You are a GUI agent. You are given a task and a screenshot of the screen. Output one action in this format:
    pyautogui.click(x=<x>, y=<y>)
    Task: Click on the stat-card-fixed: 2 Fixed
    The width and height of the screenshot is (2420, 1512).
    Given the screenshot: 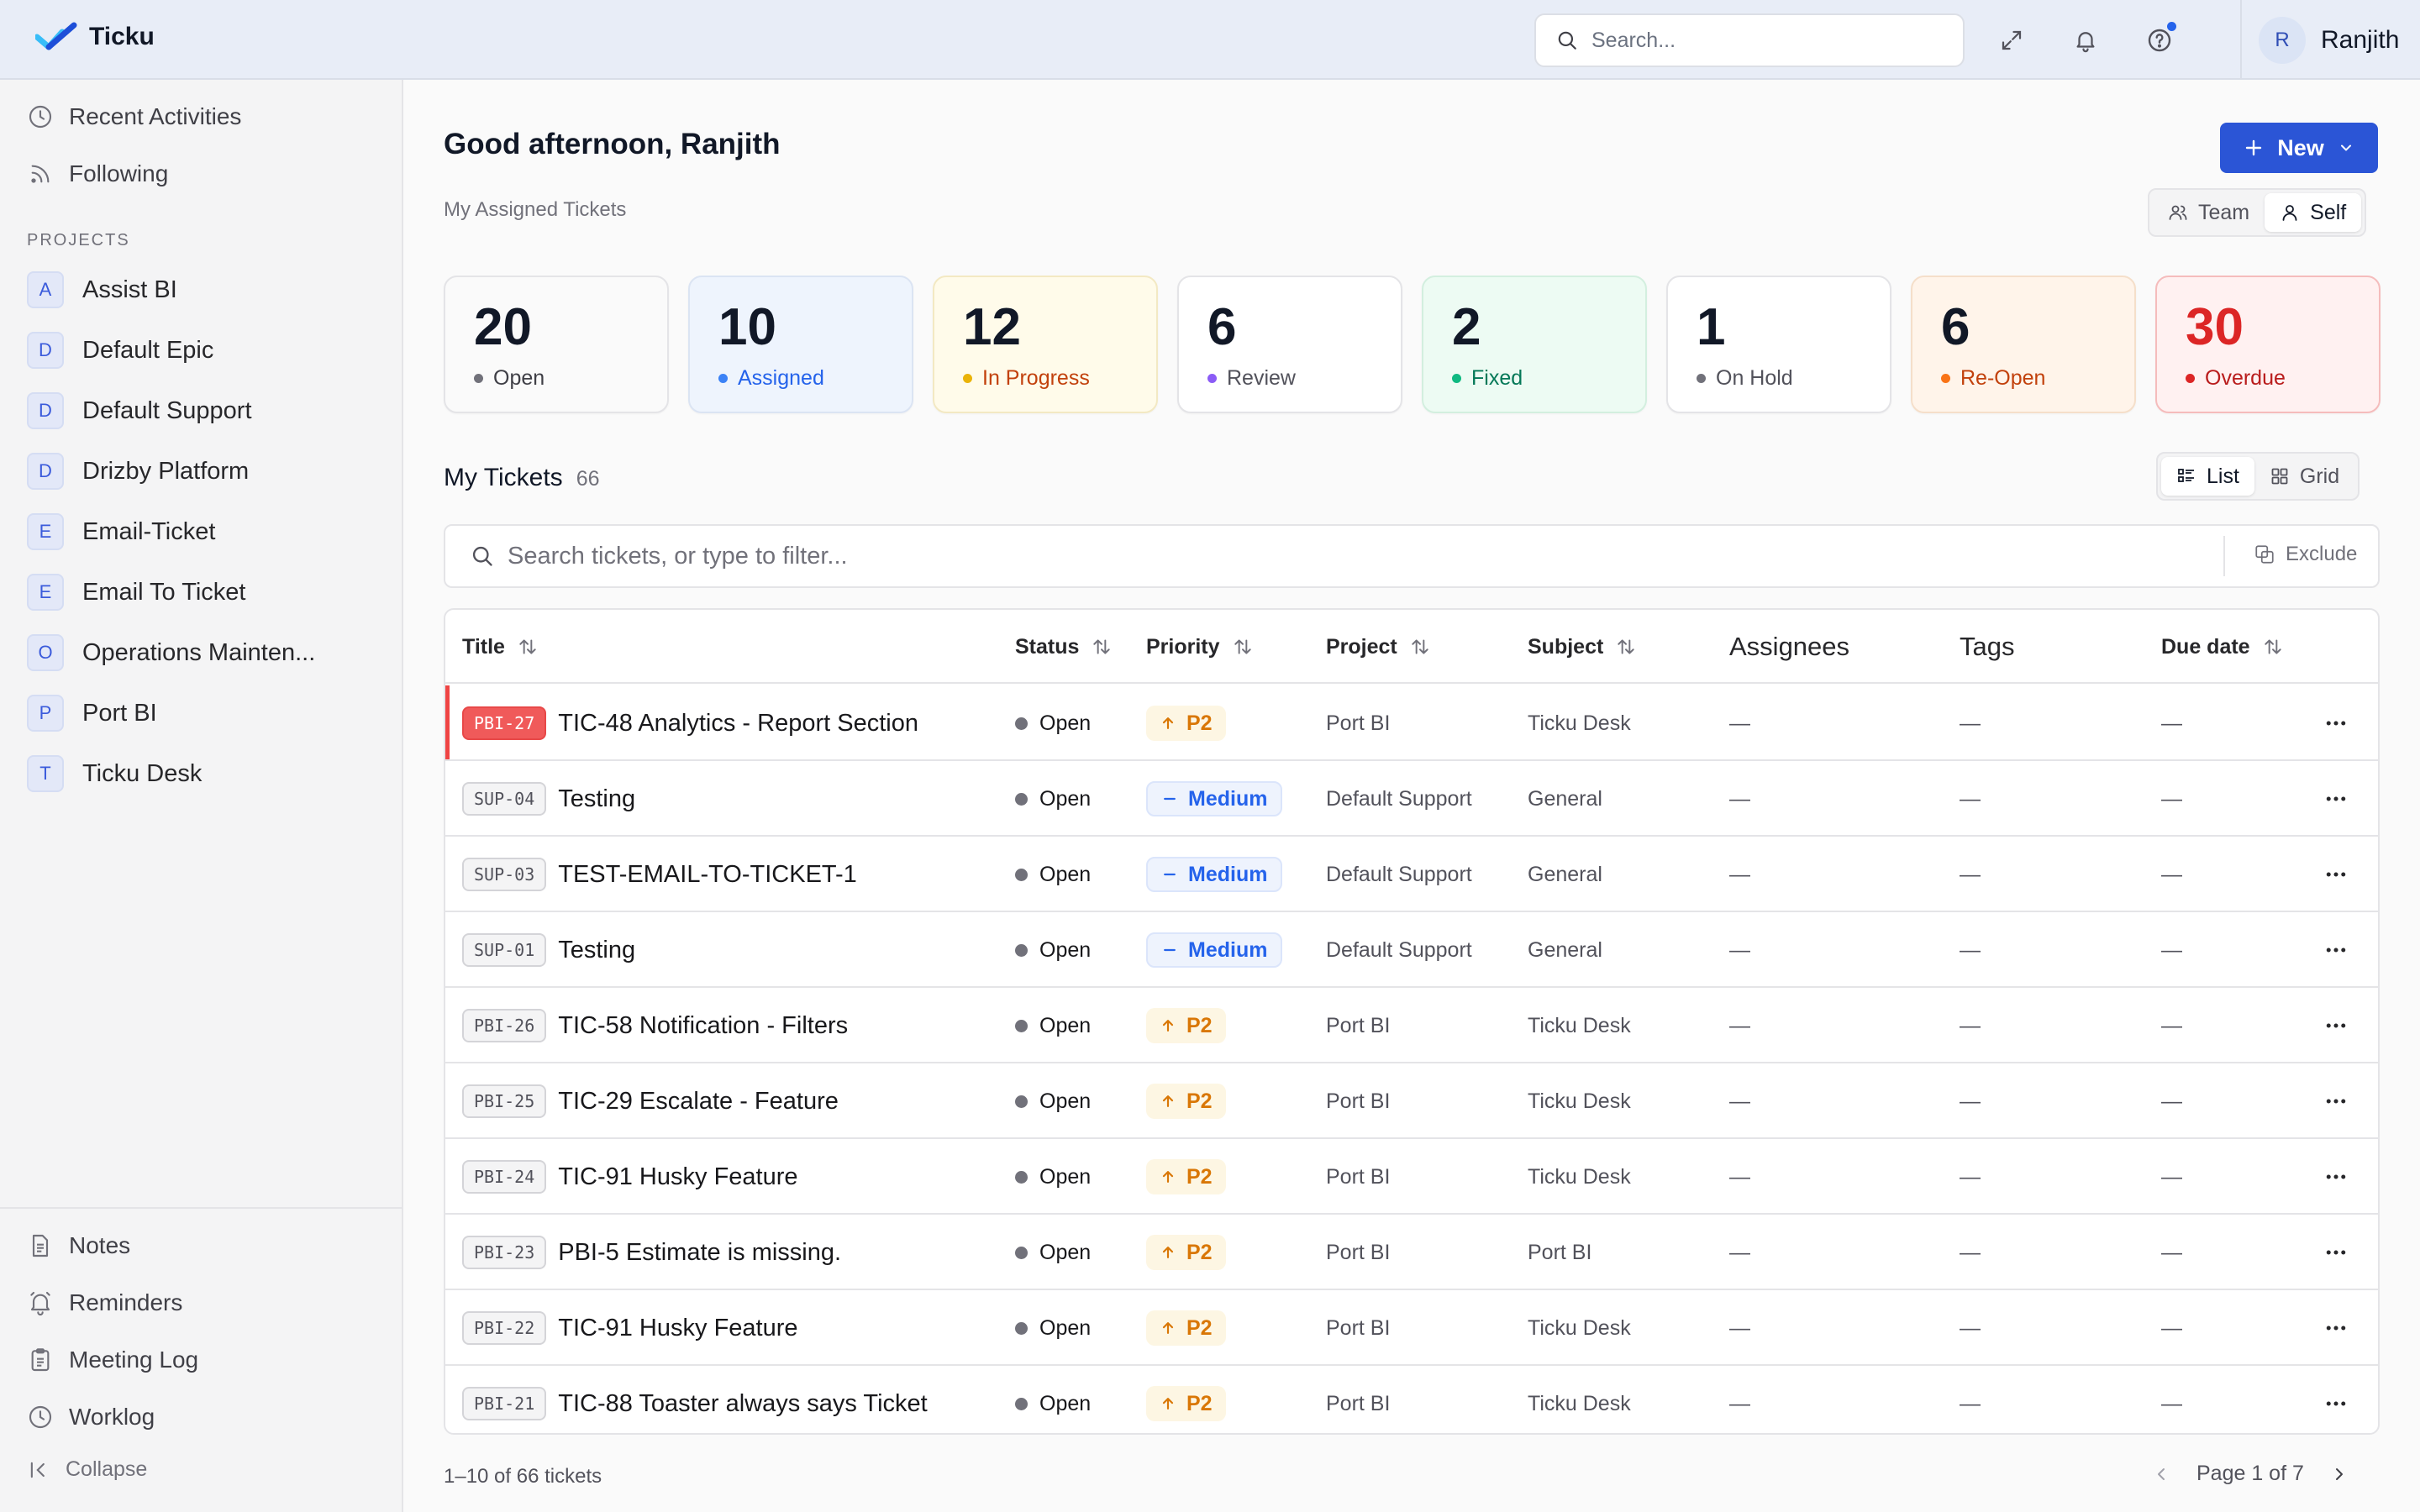 What is the action you would take?
    pyautogui.click(x=1534, y=344)
    